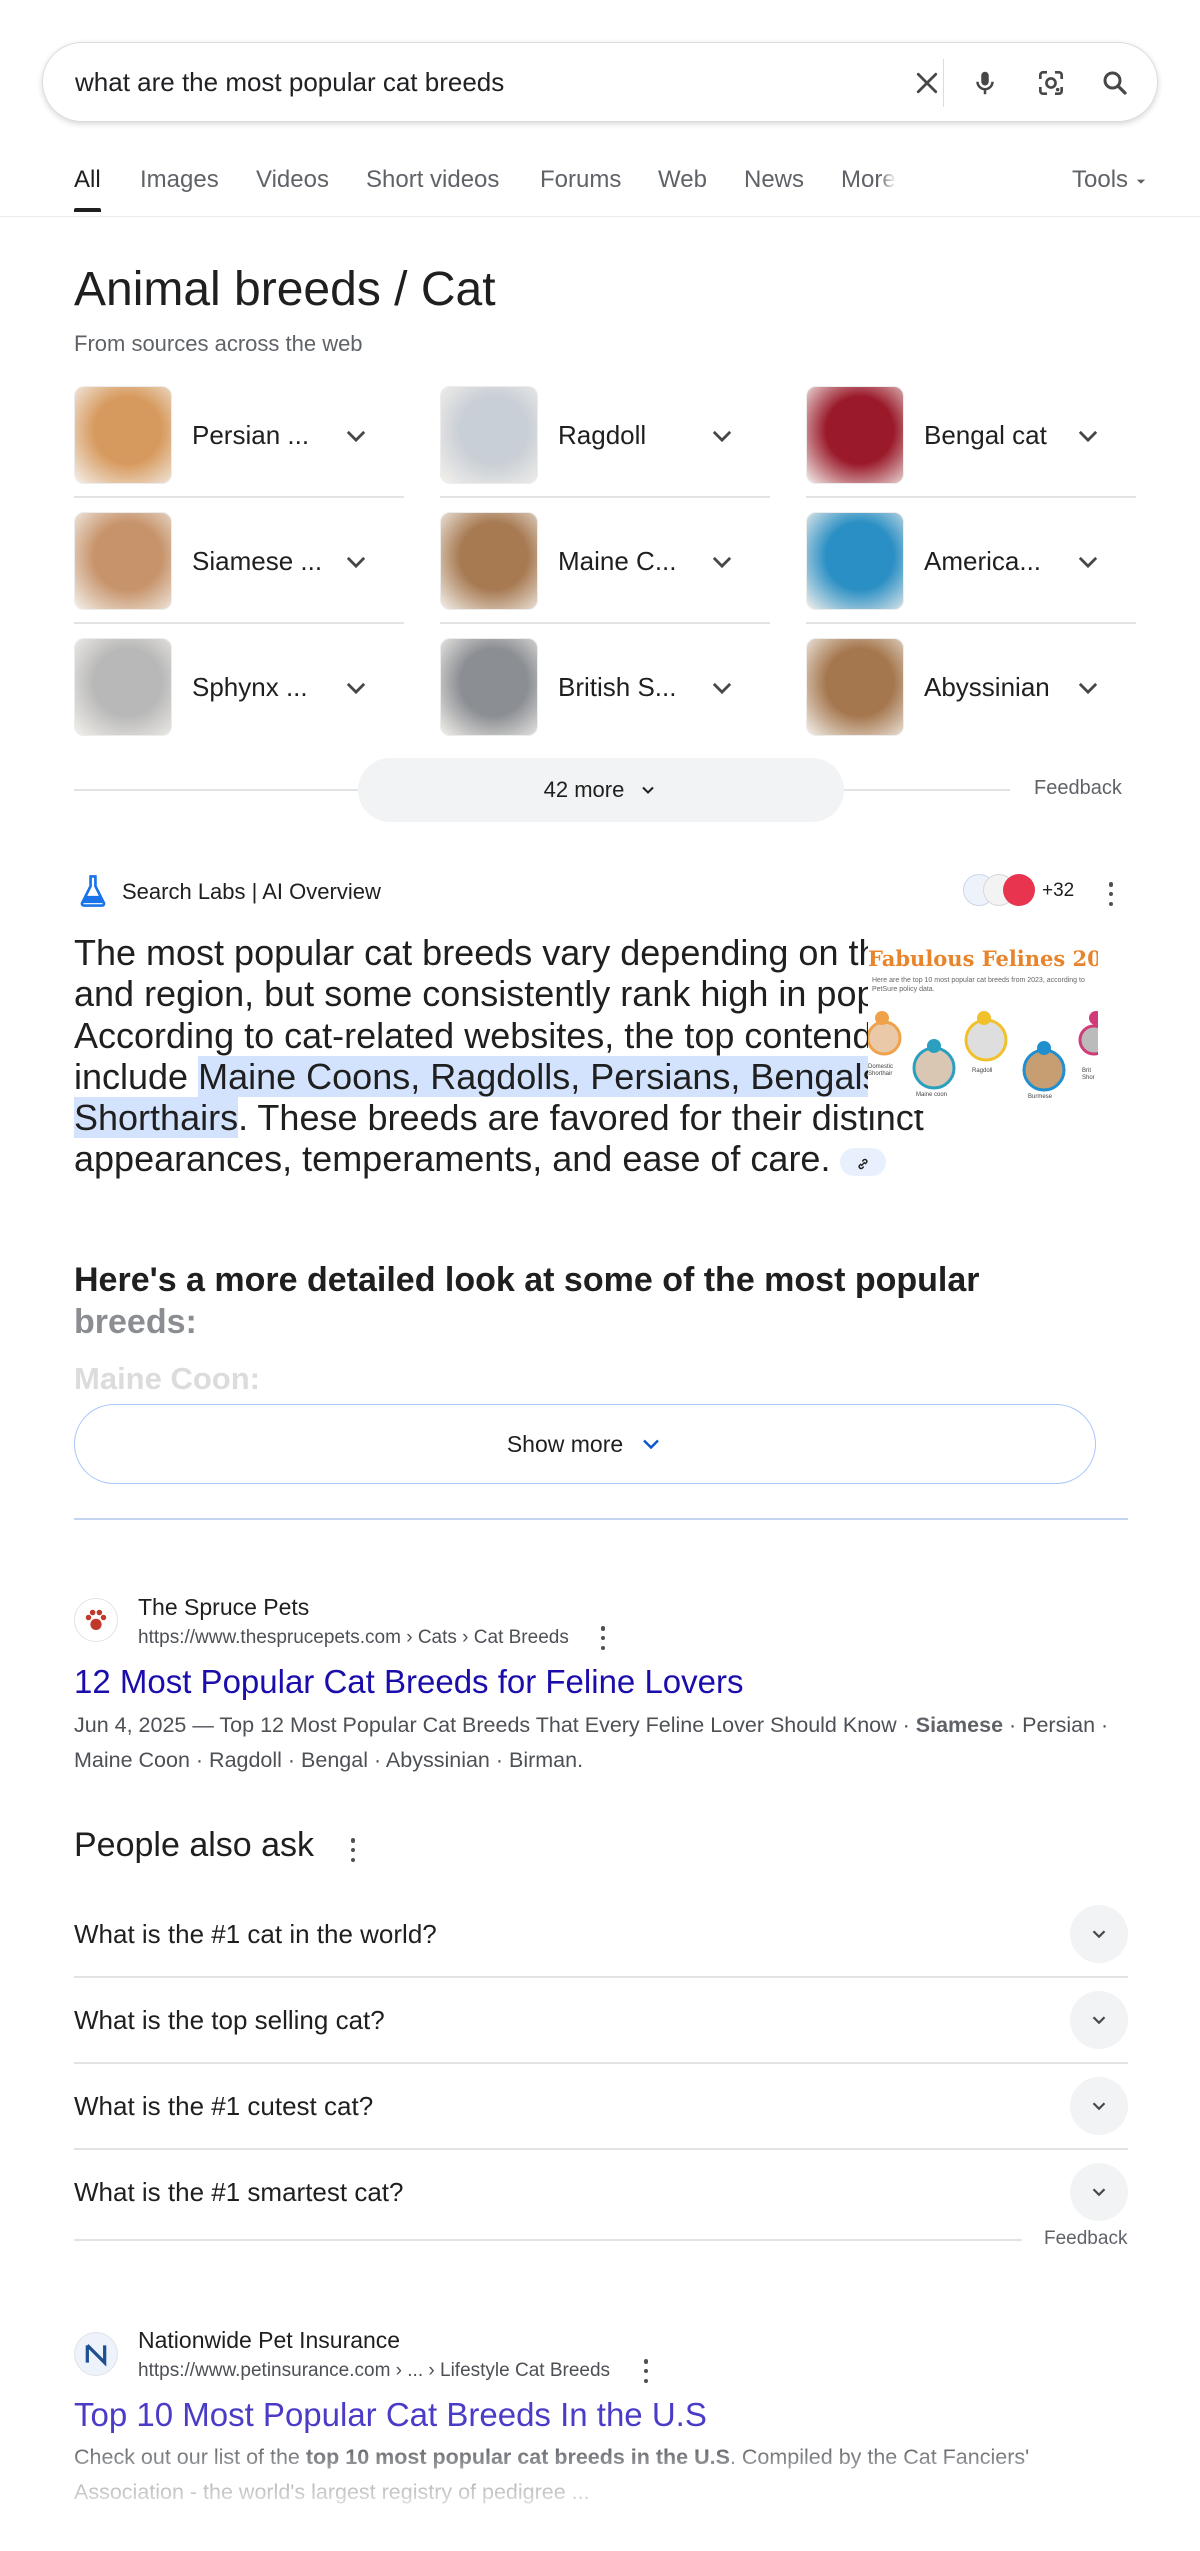 Image resolution: width=1200 pixels, height=2551 pixels. What do you see at coordinates (269, 2340) in the screenshot?
I see `result-2-site-name: Nationwide Pet Insurance` at bounding box center [269, 2340].